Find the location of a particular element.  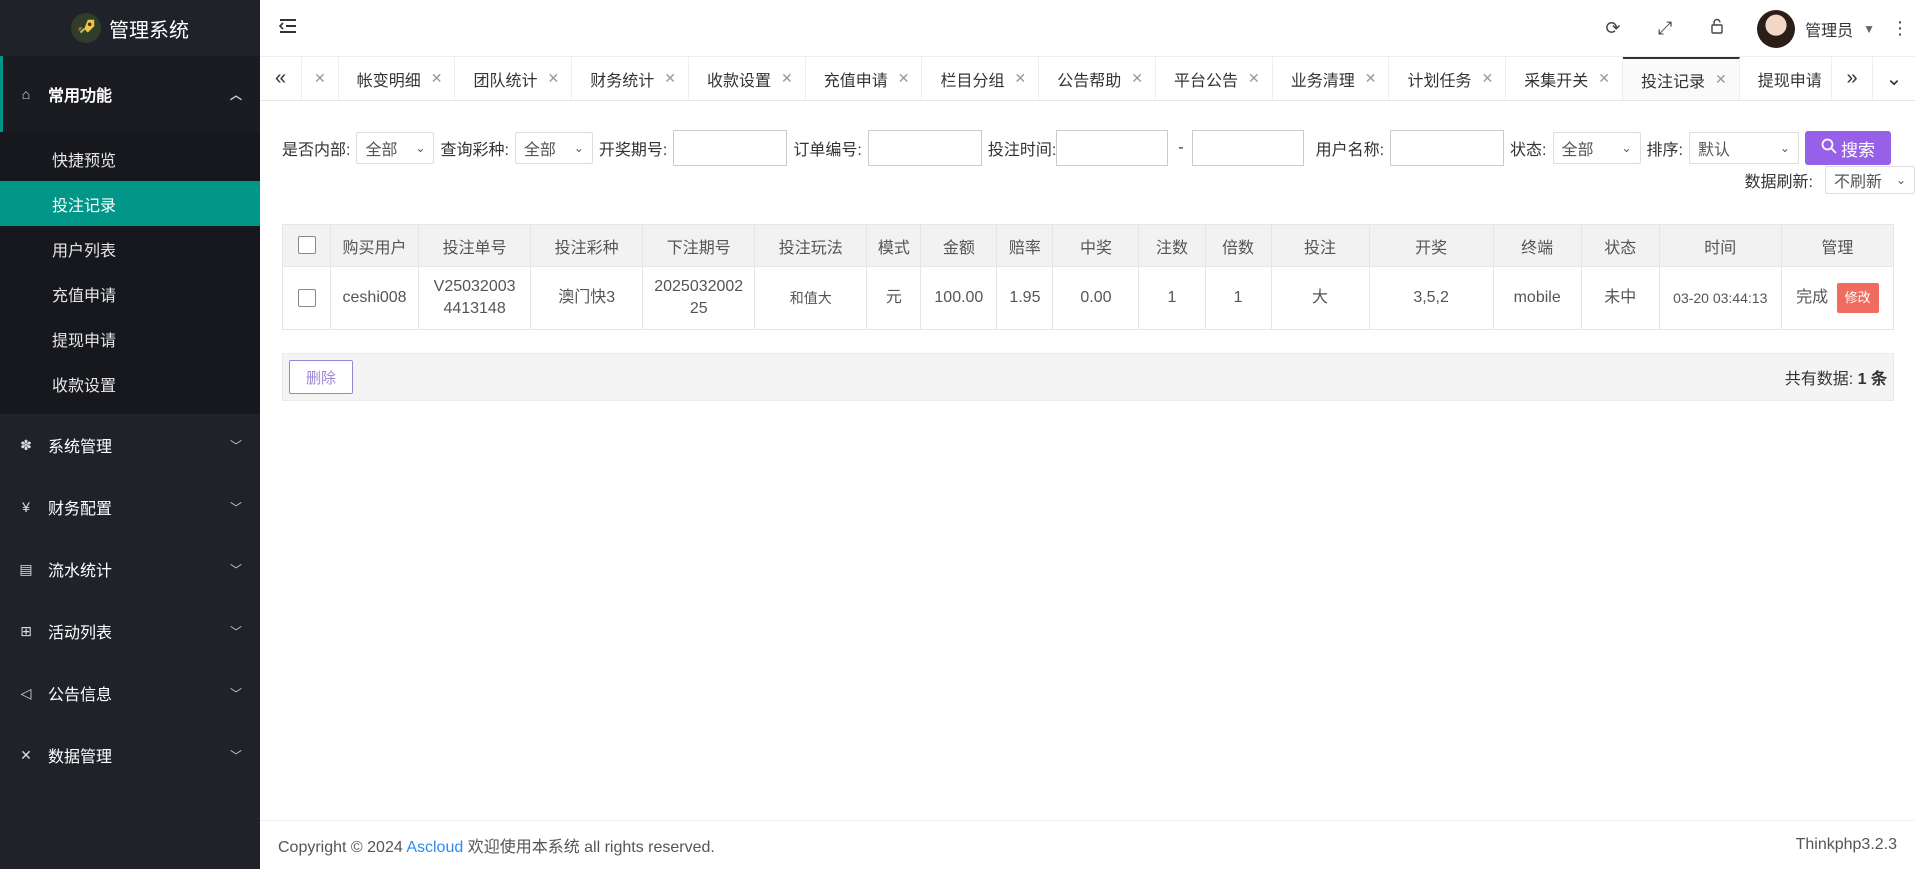

cell-order-no: V25032003 4413148 is located at coordinates (475, 298).